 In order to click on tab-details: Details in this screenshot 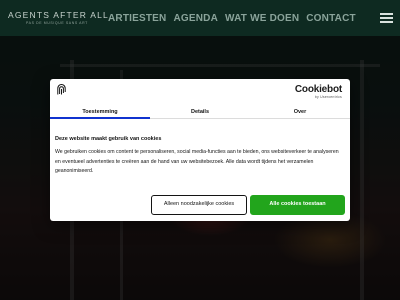, I will do `click(200, 111)`.